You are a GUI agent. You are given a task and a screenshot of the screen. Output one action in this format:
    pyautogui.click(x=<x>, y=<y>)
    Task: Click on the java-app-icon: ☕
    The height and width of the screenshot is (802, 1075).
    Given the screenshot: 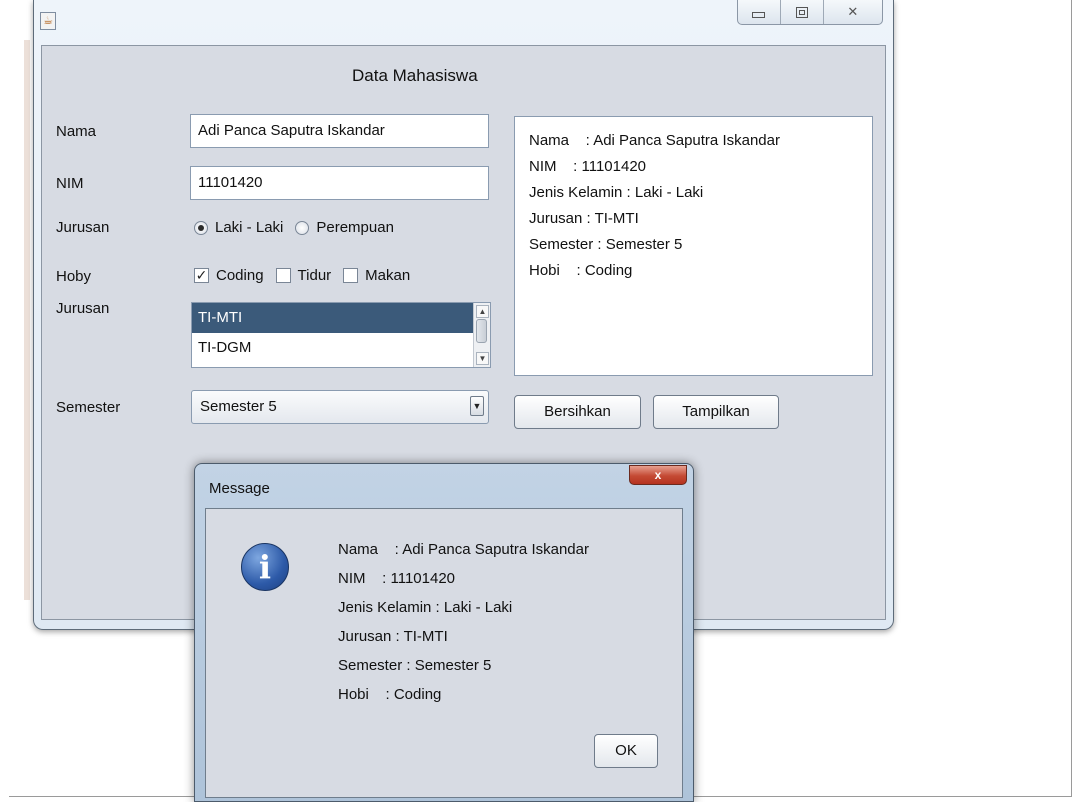 What is the action you would take?
    pyautogui.click(x=48, y=21)
    